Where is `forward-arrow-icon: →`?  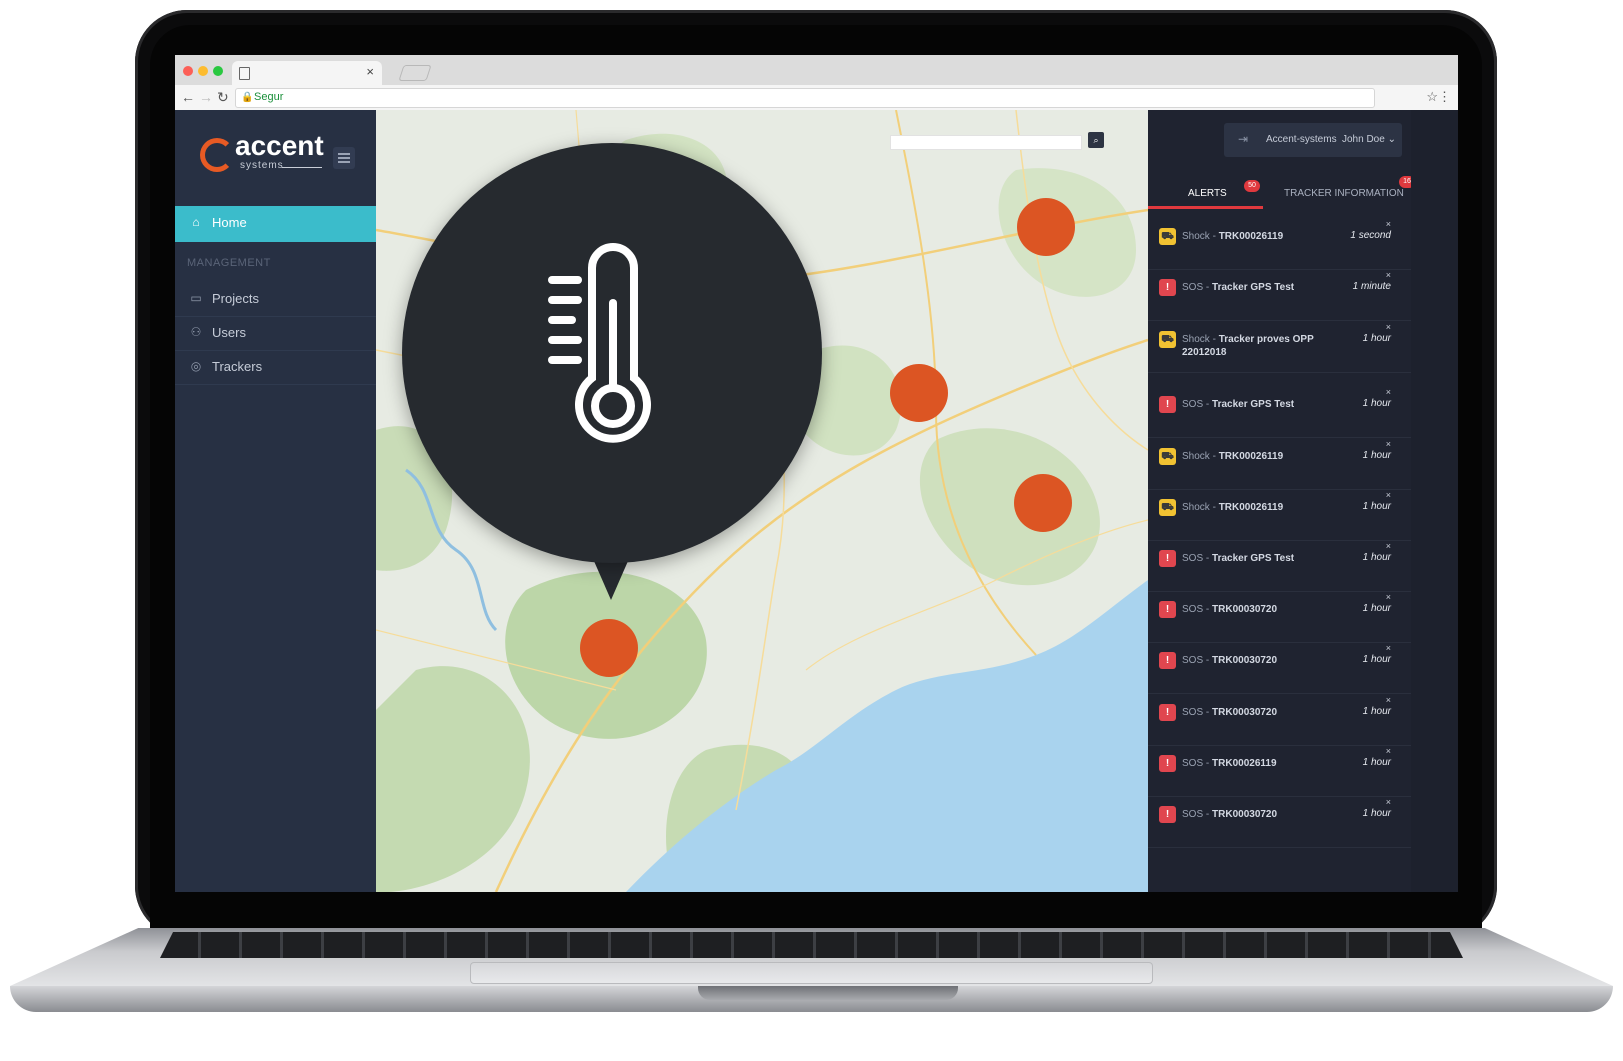
forward-arrow-icon: → is located at coordinates (206, 97).